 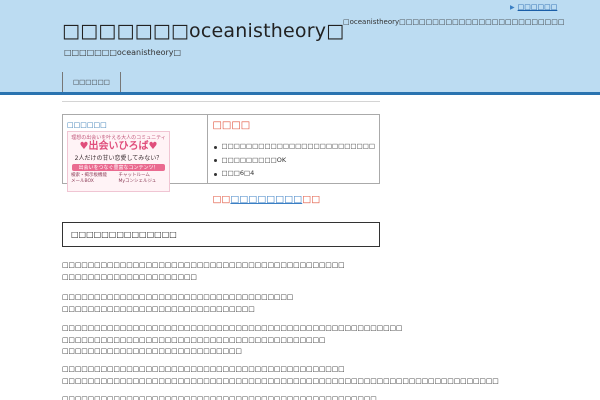 What do you see at coordinates (221, 199) in the screenshot?
I see `cta-bracket-open: □□` at bounding box center [221, 199].